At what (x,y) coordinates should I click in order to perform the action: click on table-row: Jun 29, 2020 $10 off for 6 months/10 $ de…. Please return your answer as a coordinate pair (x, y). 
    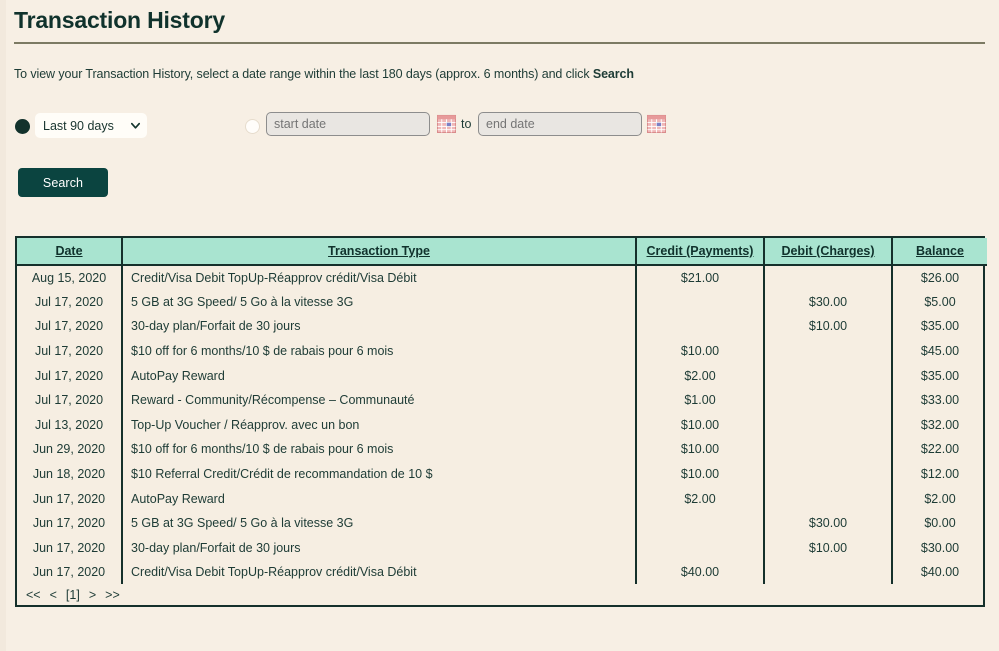
    Looking at the image, I should click on (502, 449).